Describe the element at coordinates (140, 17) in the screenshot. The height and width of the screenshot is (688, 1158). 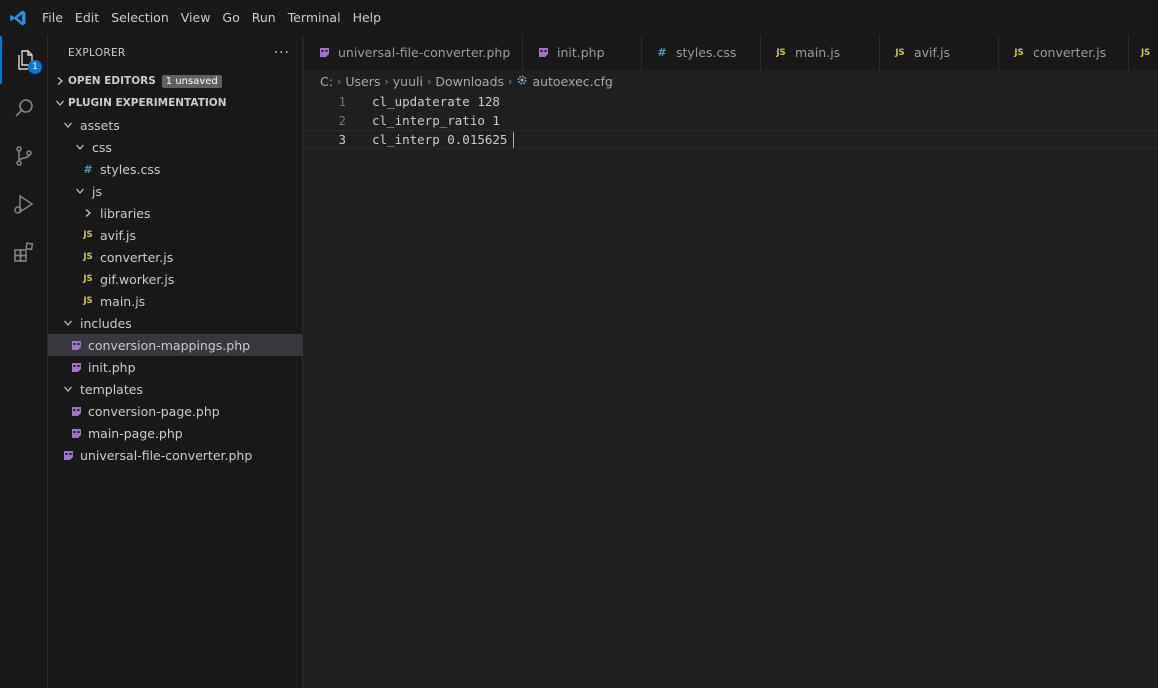
I see `menu-selection: Selection` at that location.